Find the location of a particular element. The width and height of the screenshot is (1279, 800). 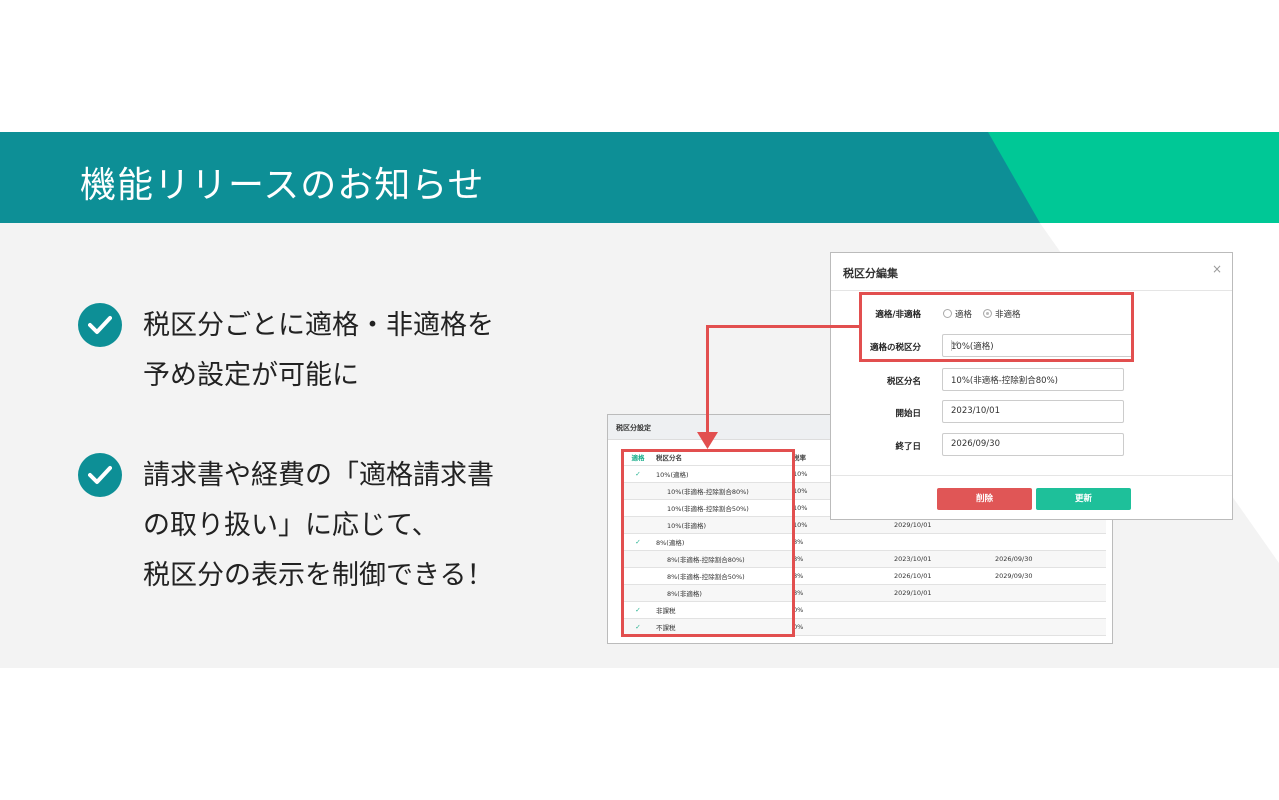

arrow-down-icon is located at coordinates (707, 440).